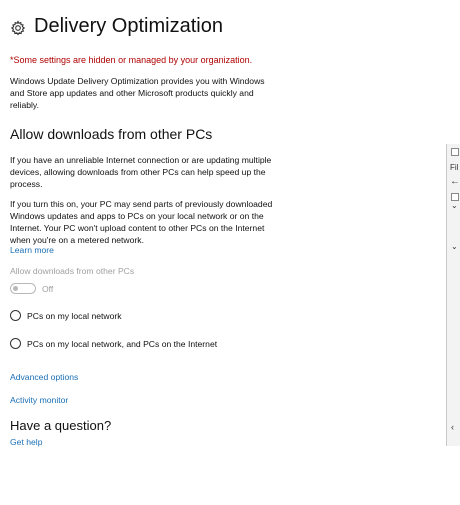 This screenshot has width=460, height=505. I want to click on radio-local-and-internet, so click(15, 343).